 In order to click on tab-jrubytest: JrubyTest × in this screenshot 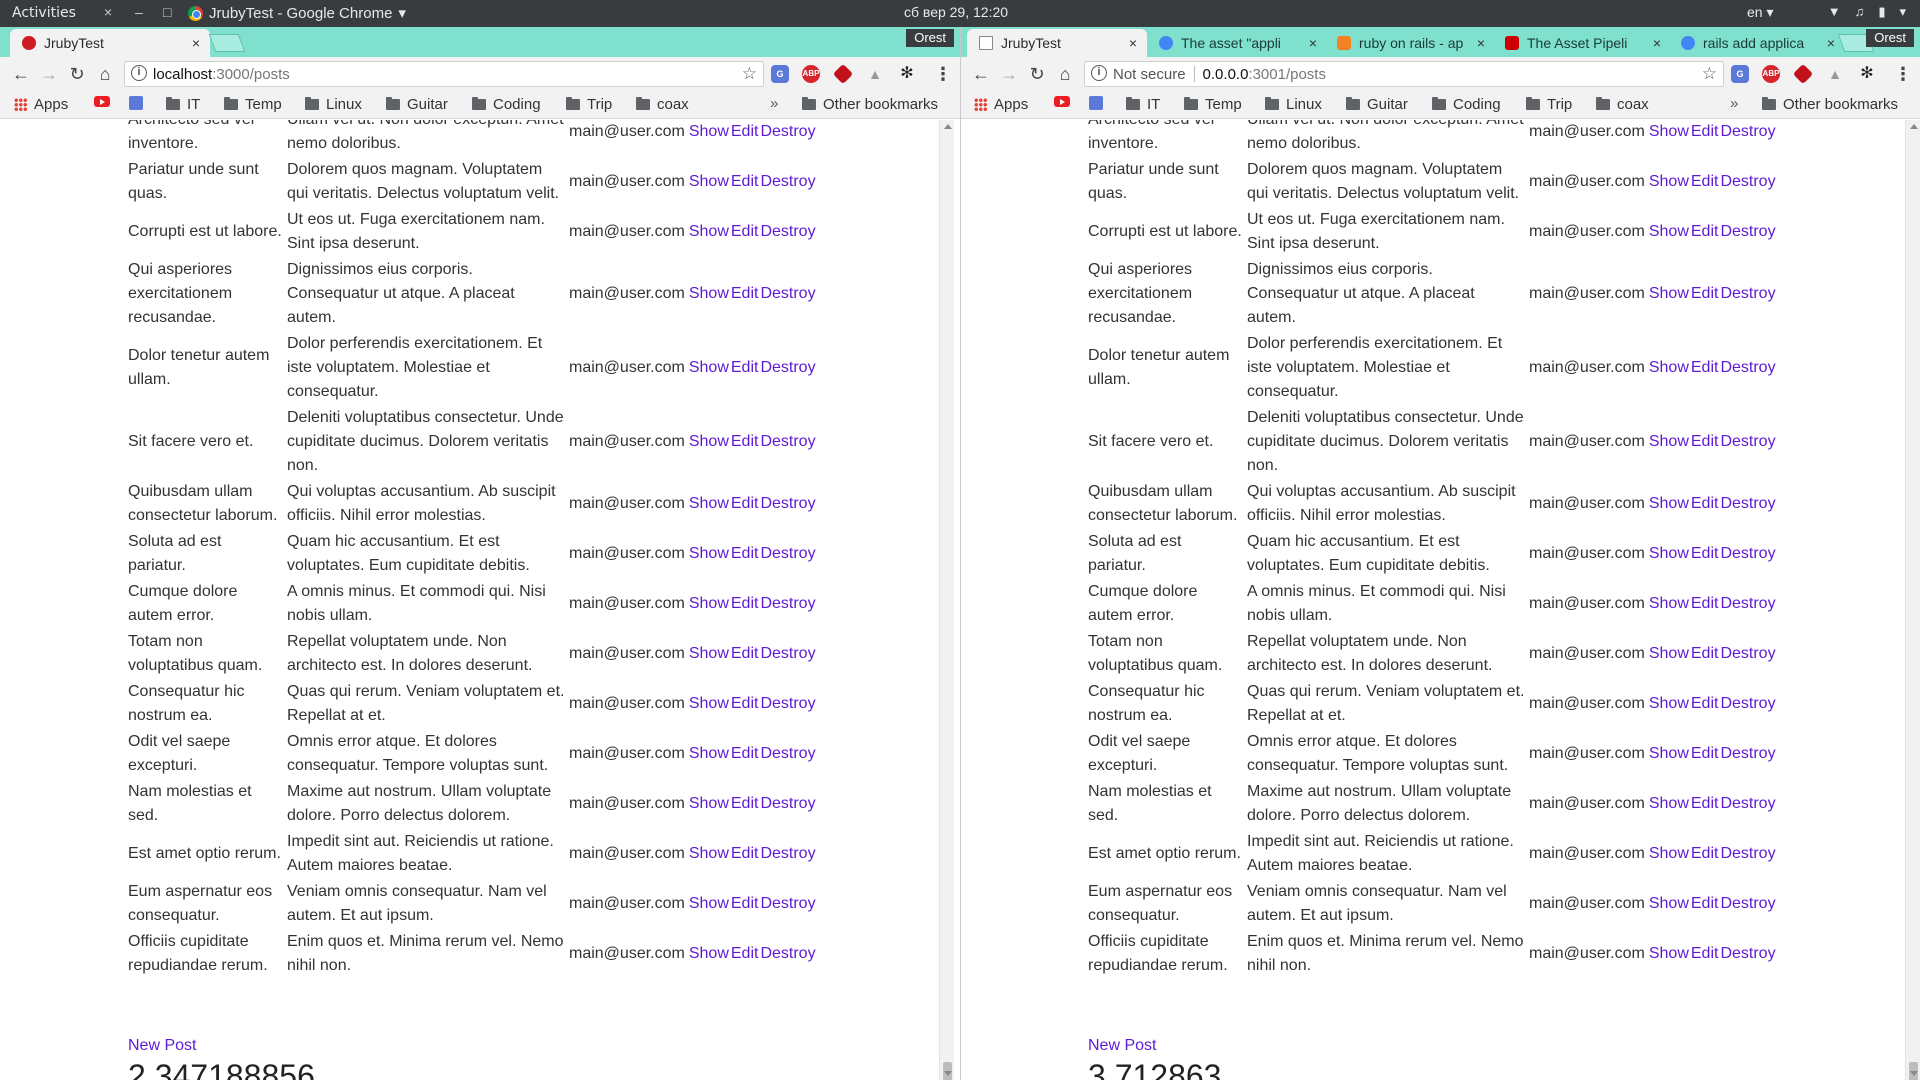, I will do `click(1057, 43)`.